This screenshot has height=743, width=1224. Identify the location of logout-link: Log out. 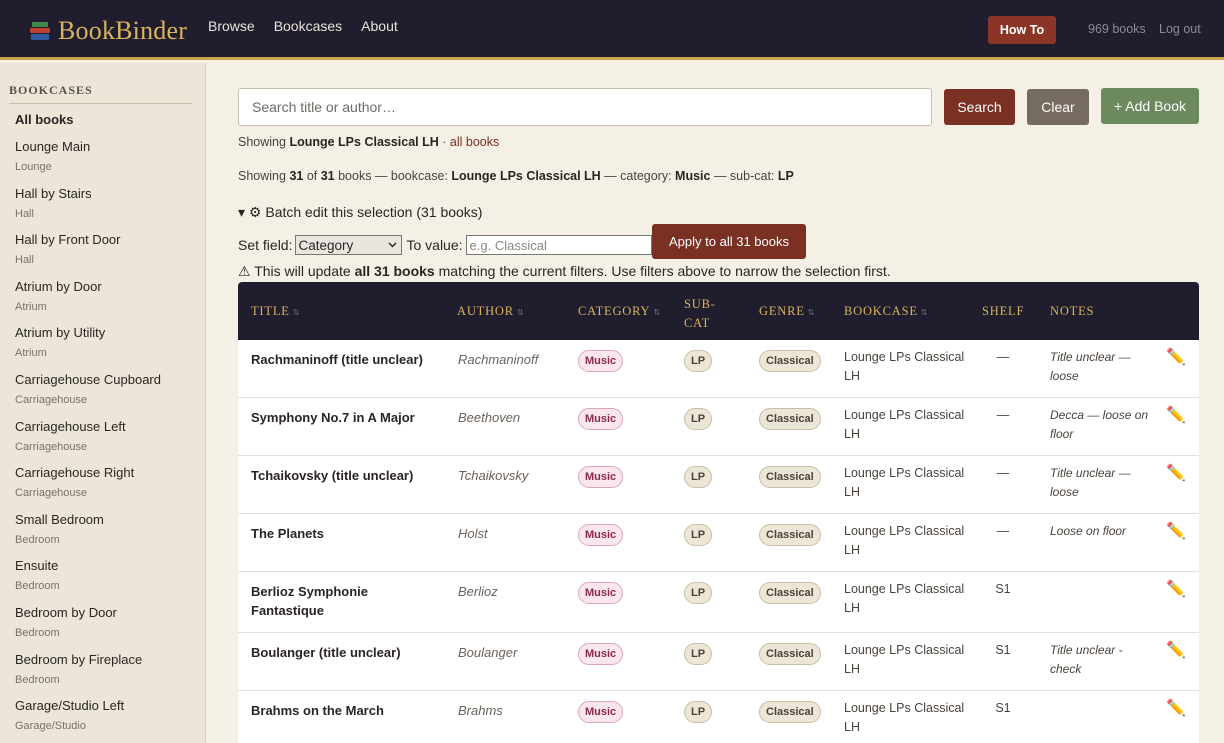
(1180, 29).